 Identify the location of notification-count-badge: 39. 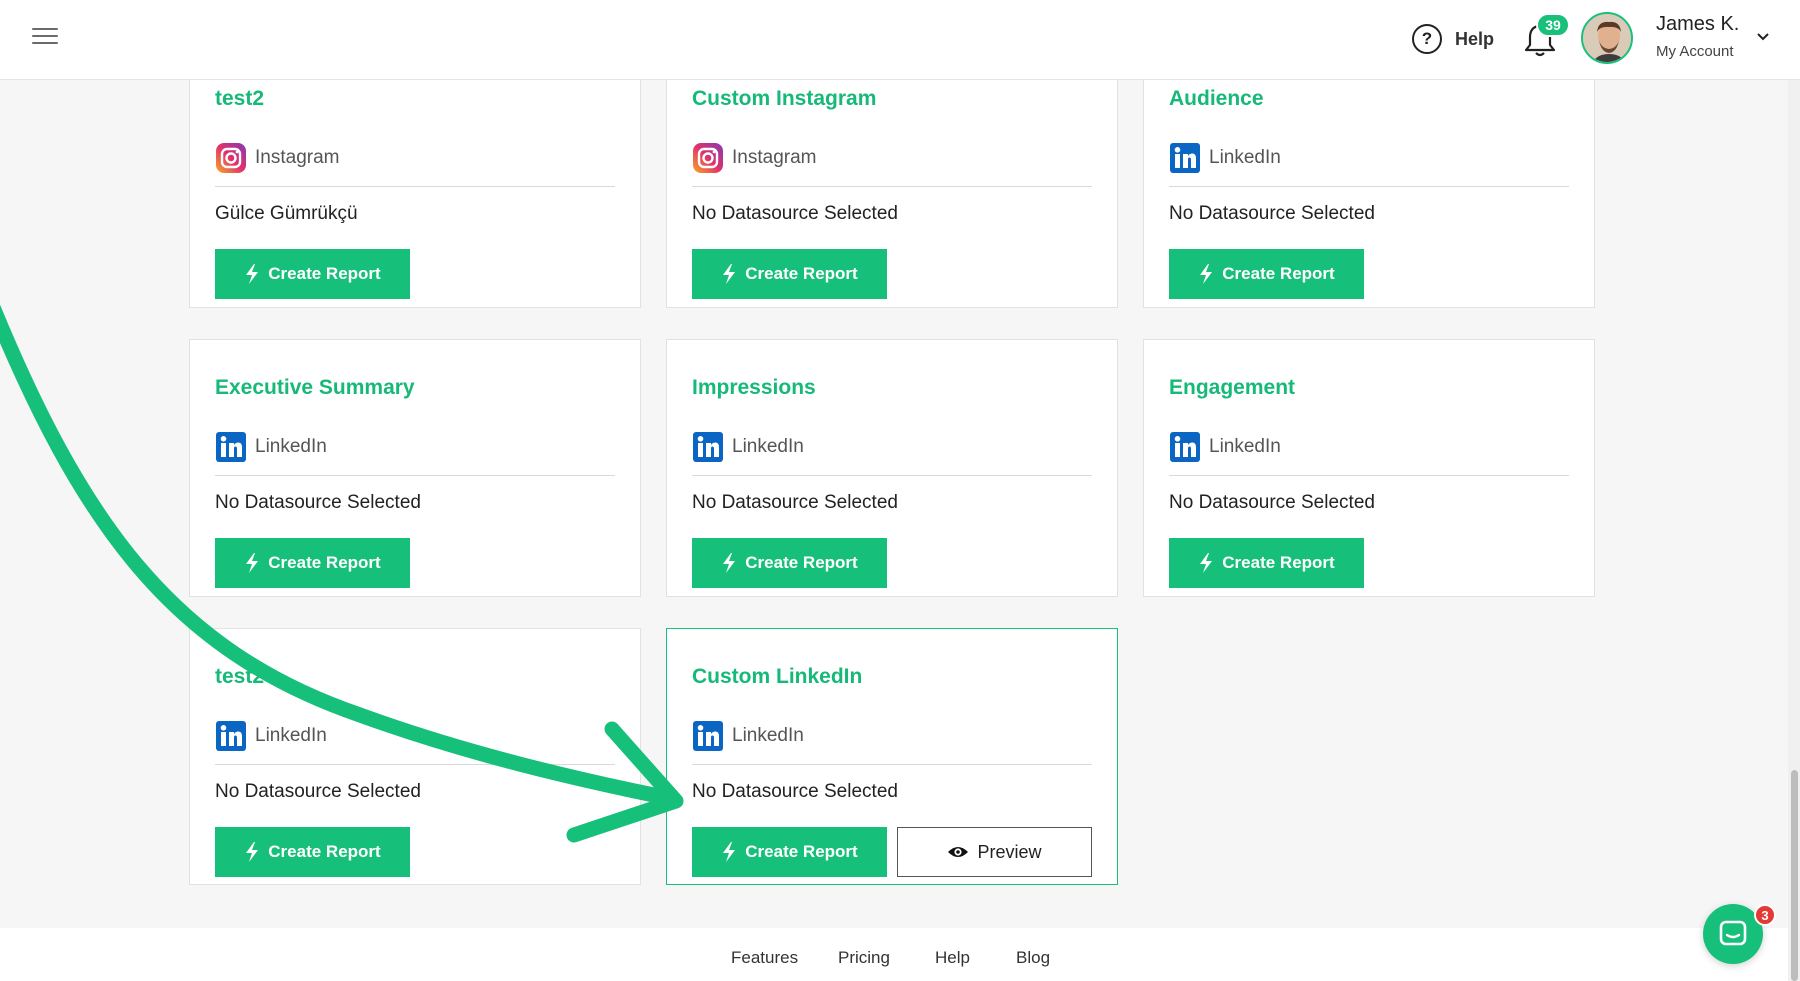
(1553, 25).